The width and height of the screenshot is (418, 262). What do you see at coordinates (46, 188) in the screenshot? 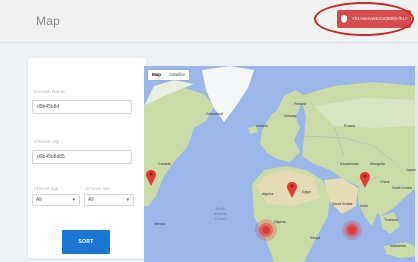
I see `age-label: Choose age` at bounding box center [46, 188].